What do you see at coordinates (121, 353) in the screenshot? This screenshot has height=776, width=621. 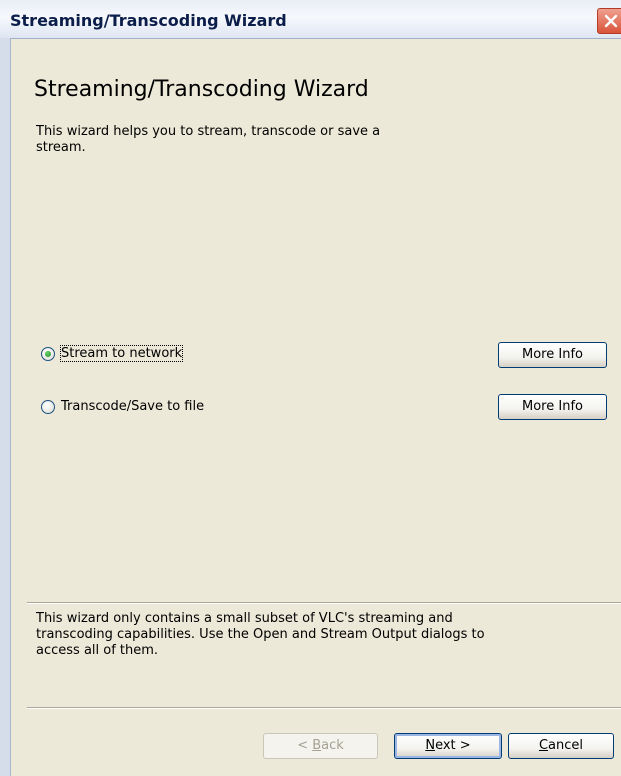 I see `stream-to-network-label: Stream to network` at bounding box center [121, 353].